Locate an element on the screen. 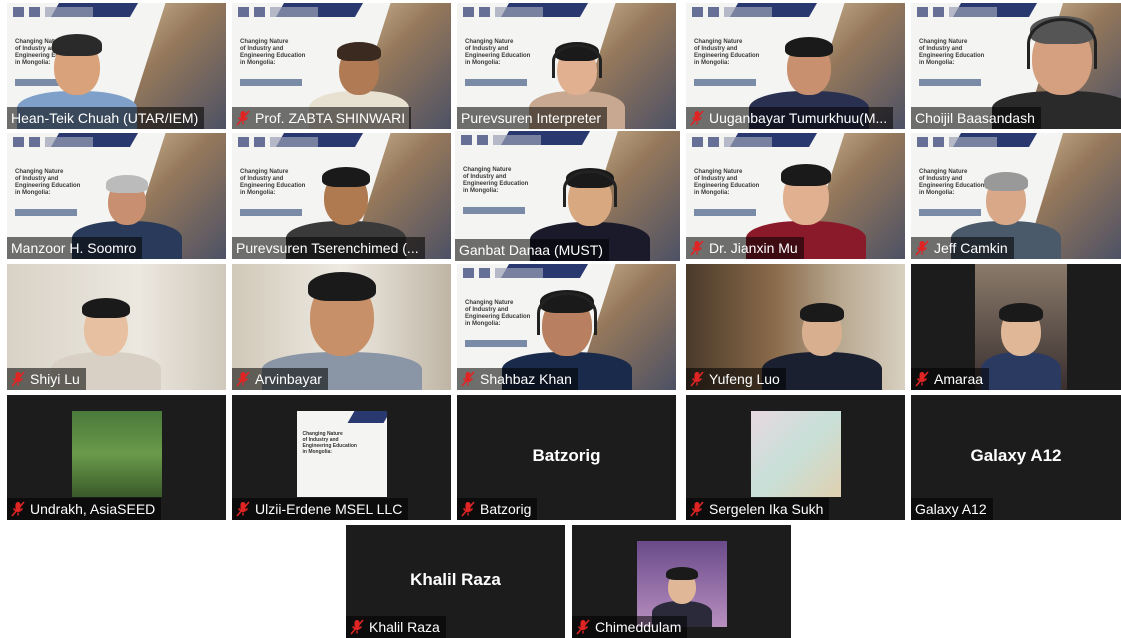 The height and width of the screenshot is (638, 1121). participant-name: Yufeng Luo is located at coordinates (744, 379).